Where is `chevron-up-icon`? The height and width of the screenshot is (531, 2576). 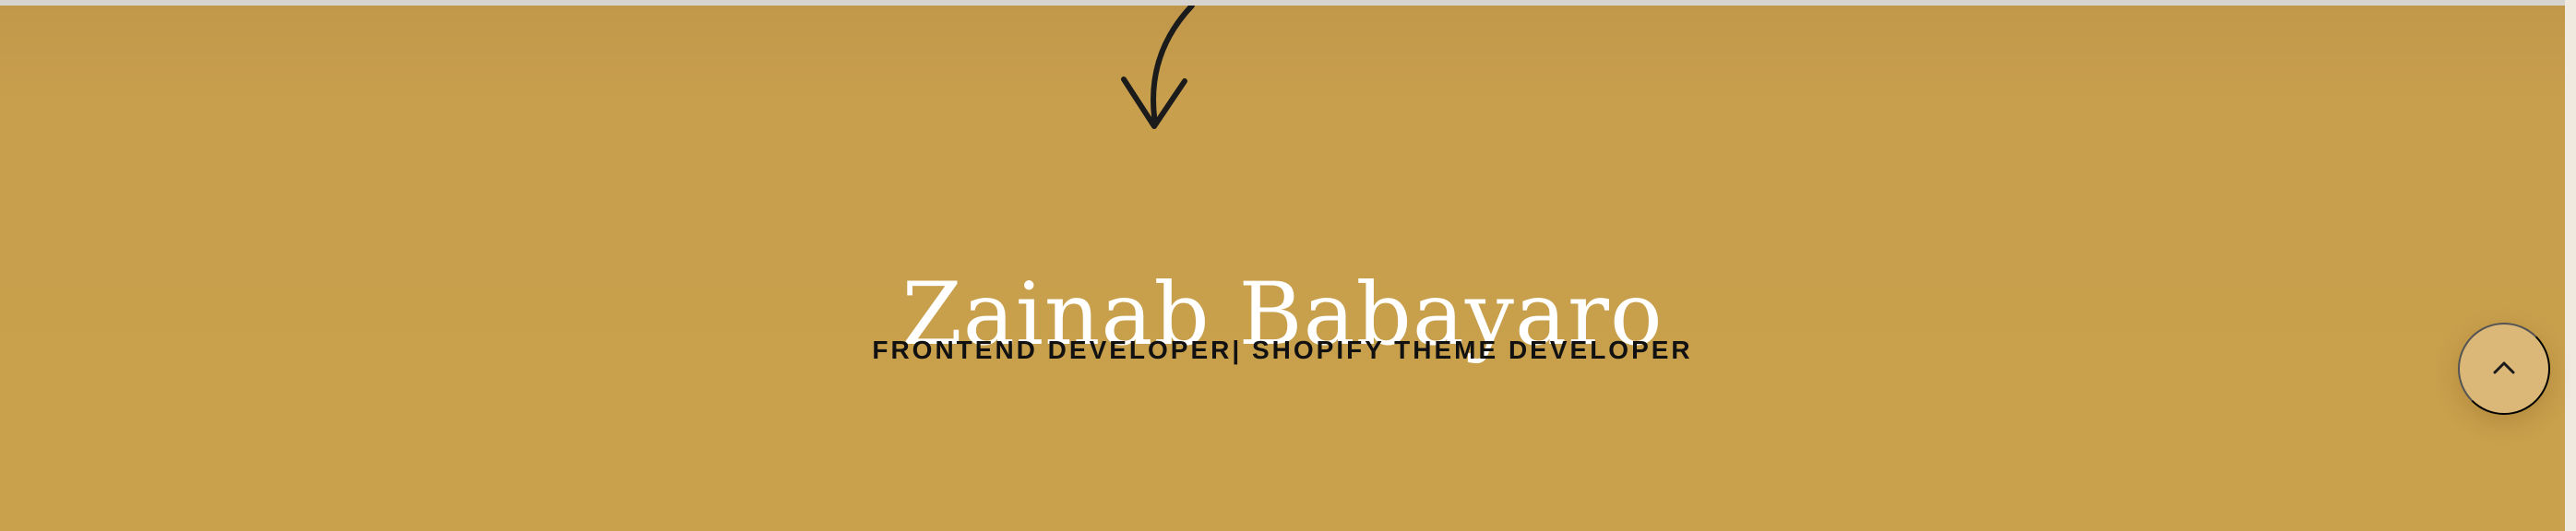
chevron-up-icon is located at coordinates (2504, 367).